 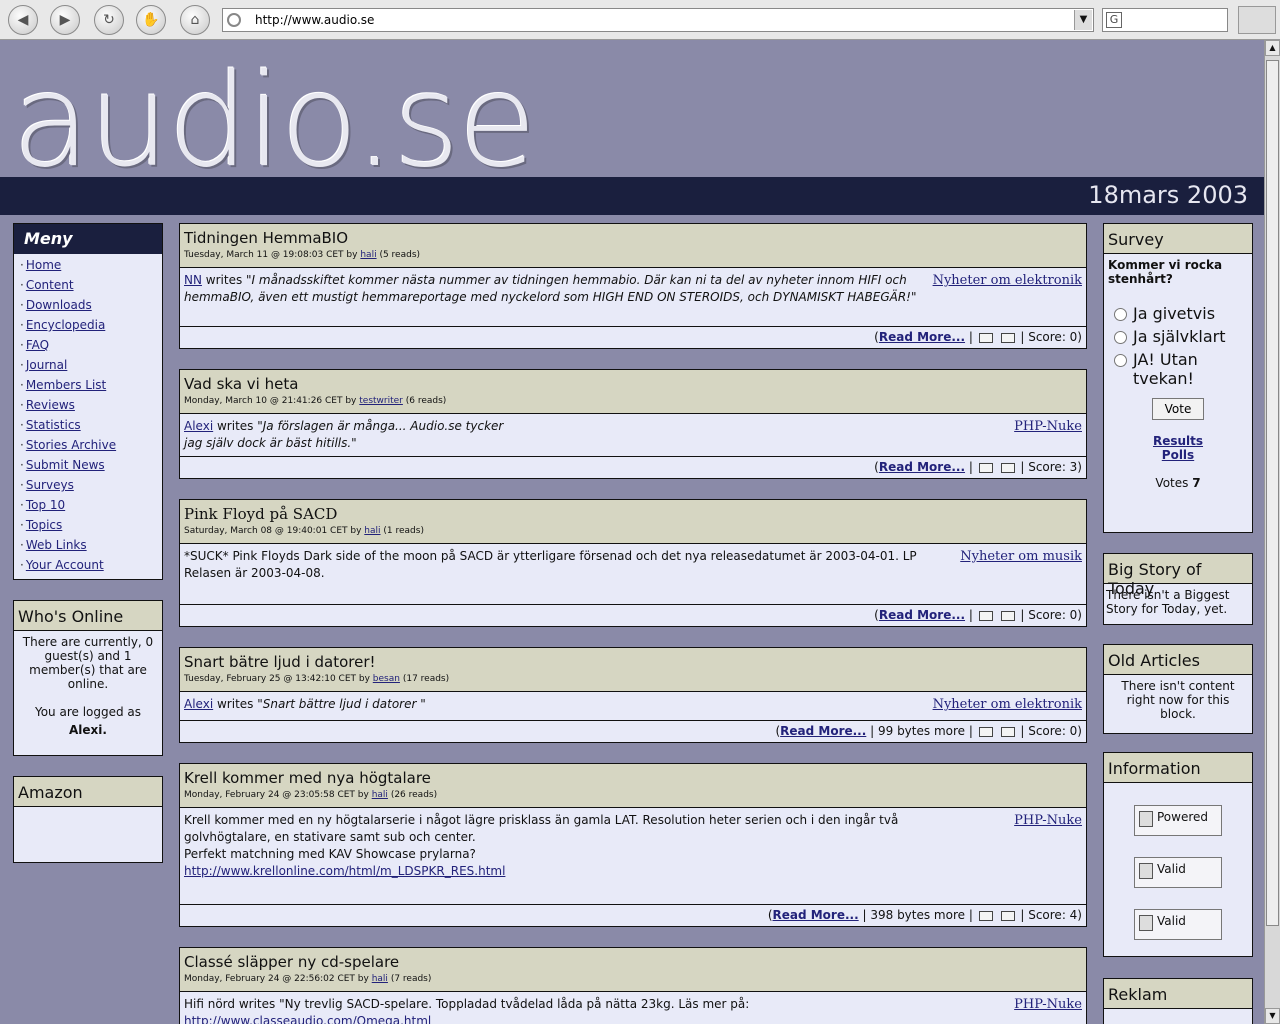 I want to click on topic-link: Nyheter om musik, so click(x=1021, y=556).